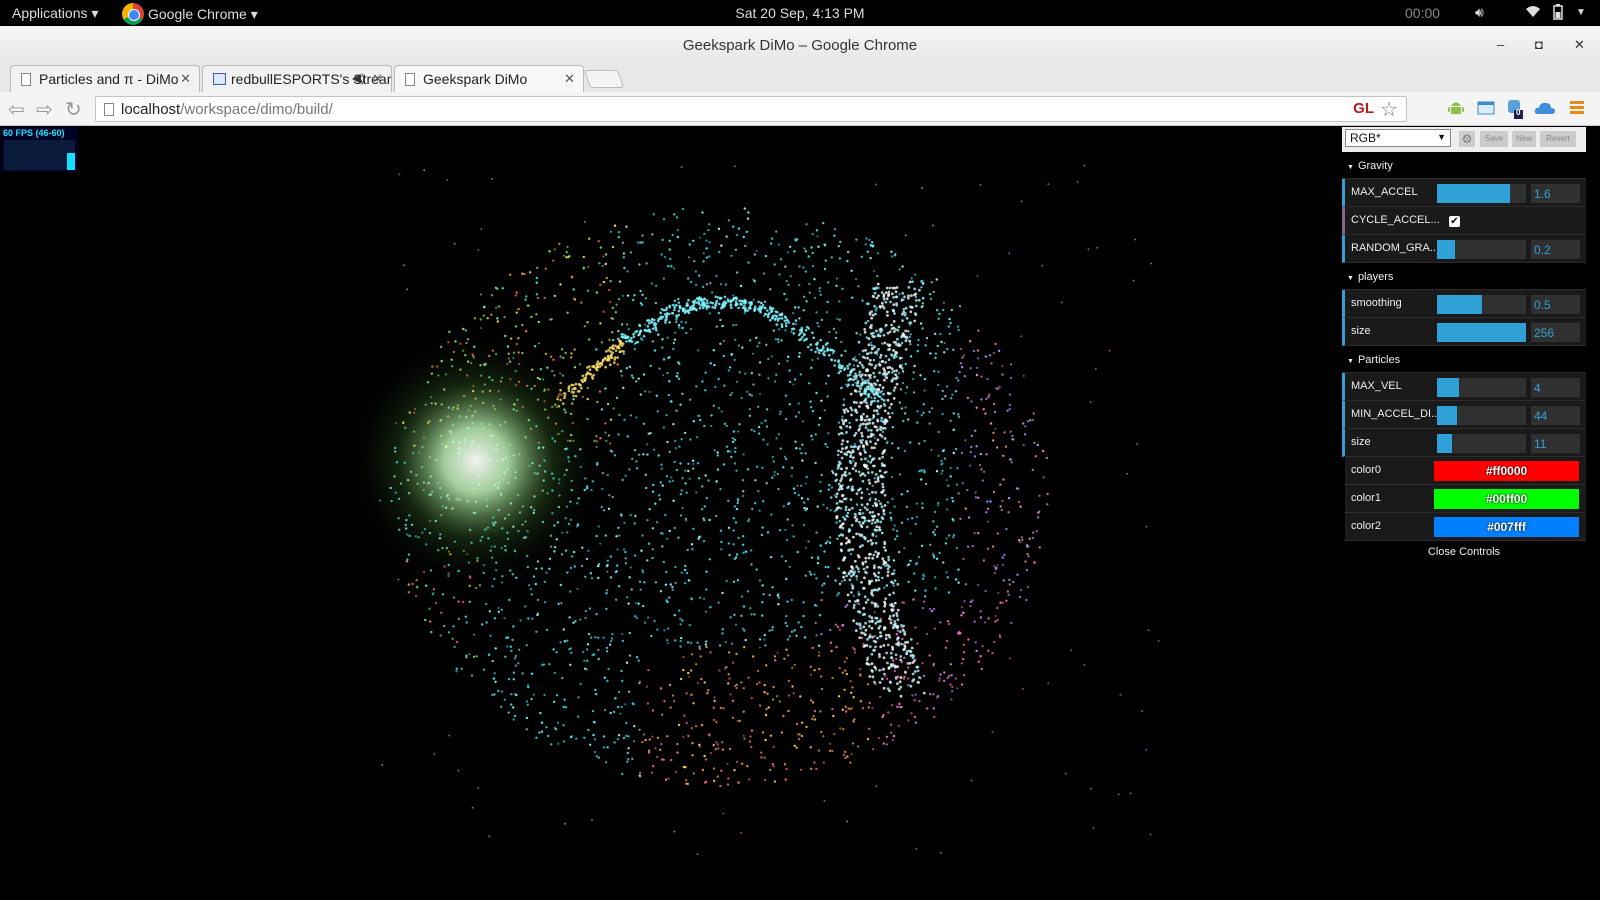 The width and height of the screenshot is (1600, 900). What do you see at coordinates (1555, 193) in the screenshot?
I see `max-accel-input: 1.6` at bounding box center [1555, 193].